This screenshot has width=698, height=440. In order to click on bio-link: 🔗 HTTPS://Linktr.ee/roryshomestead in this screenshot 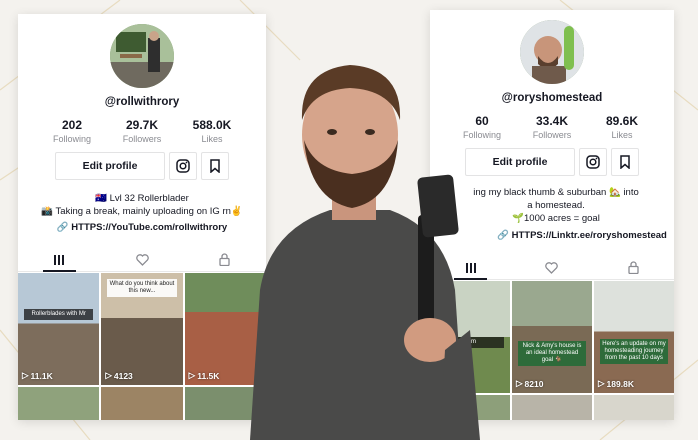, I will do `click(567, 235)`.